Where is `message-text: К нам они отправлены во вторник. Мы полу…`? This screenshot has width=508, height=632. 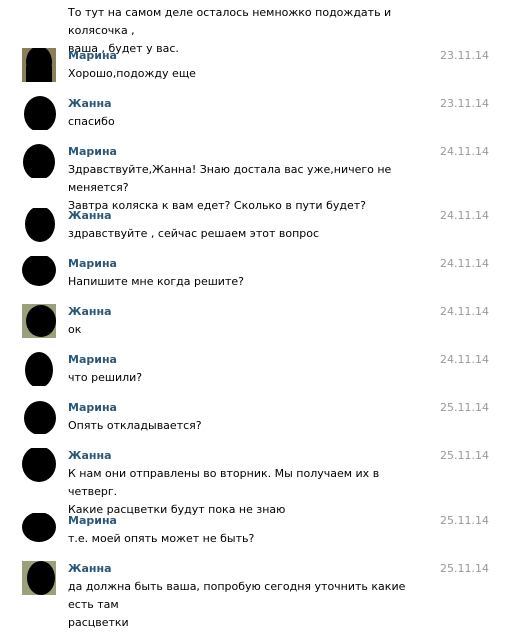
message-text: К нам они отправлены во вторник. Мы полу… is located at coordinates (224, 491).